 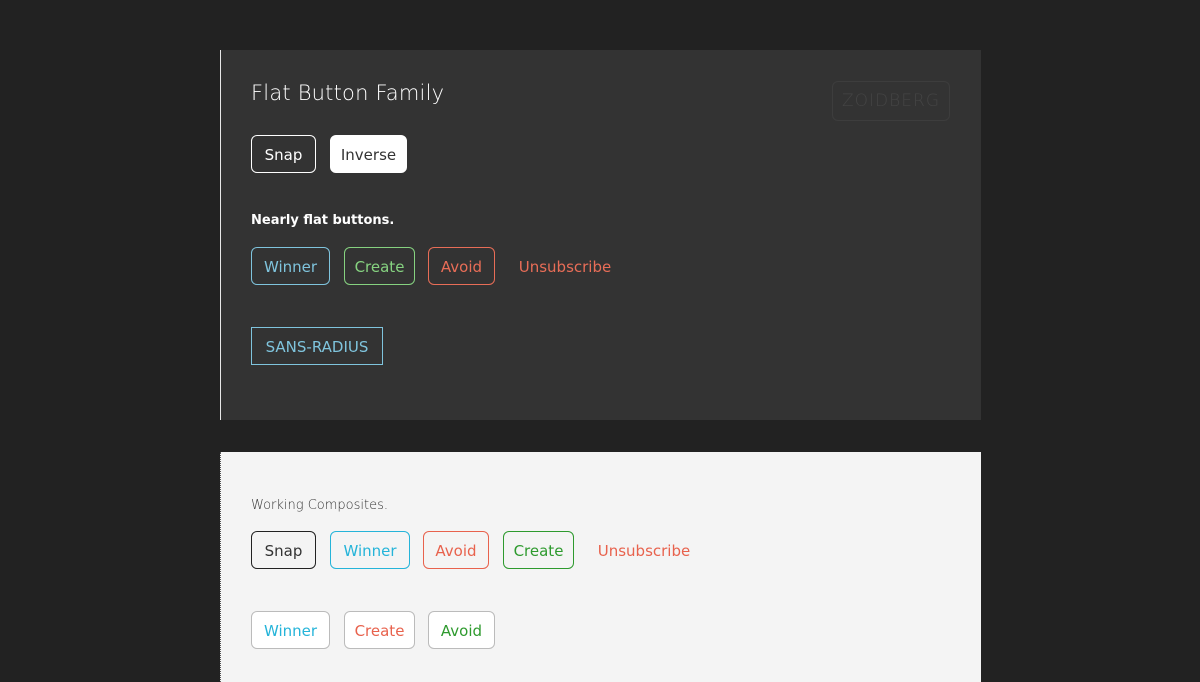 I want to click on composite-avoid-button: Avoid, so click(x=456, y=550).